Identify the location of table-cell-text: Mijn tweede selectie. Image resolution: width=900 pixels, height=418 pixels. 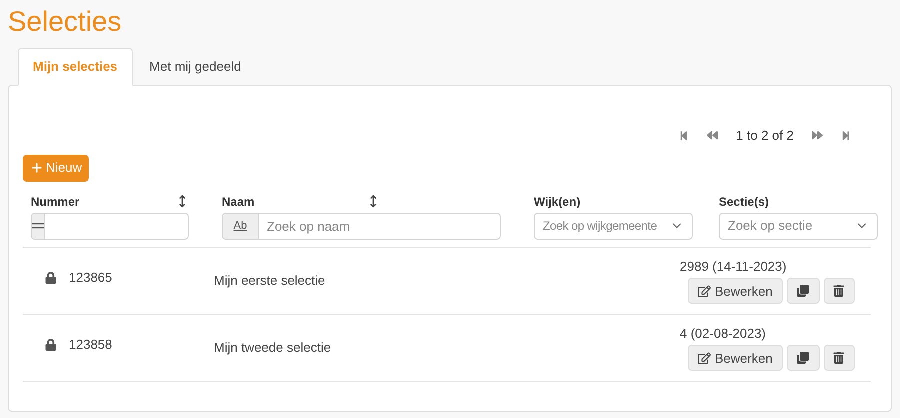
(273, 347).